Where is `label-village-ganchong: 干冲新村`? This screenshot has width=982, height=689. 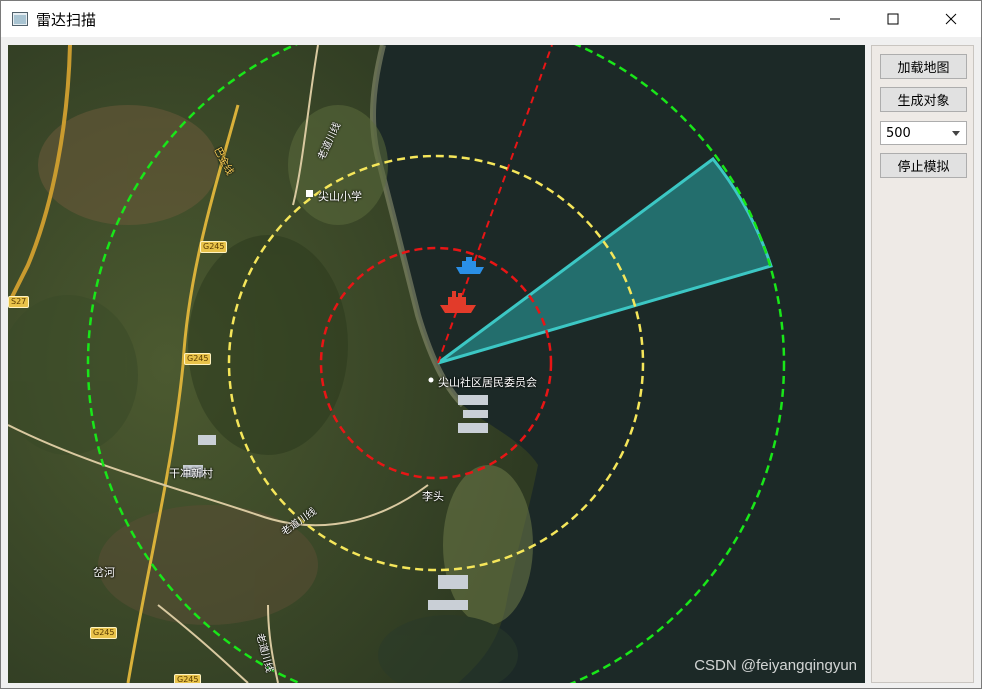 label-village-ganchong: 干冲新村 is located at coordinates (191, 473).